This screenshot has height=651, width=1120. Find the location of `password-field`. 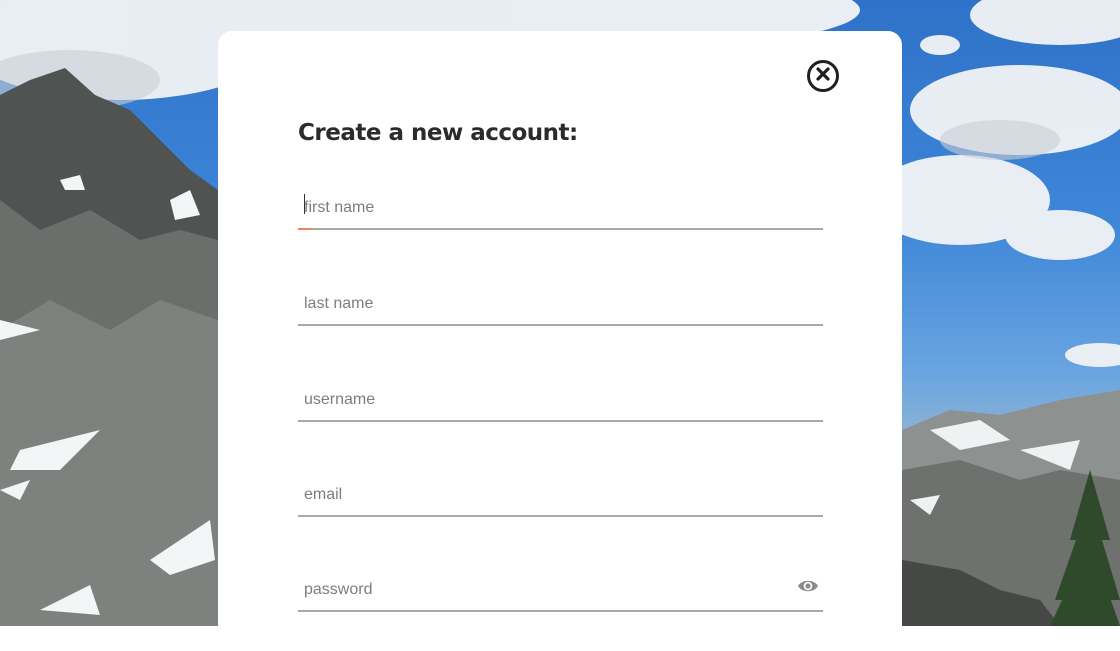

password-field is located at coordinates (560, 592).